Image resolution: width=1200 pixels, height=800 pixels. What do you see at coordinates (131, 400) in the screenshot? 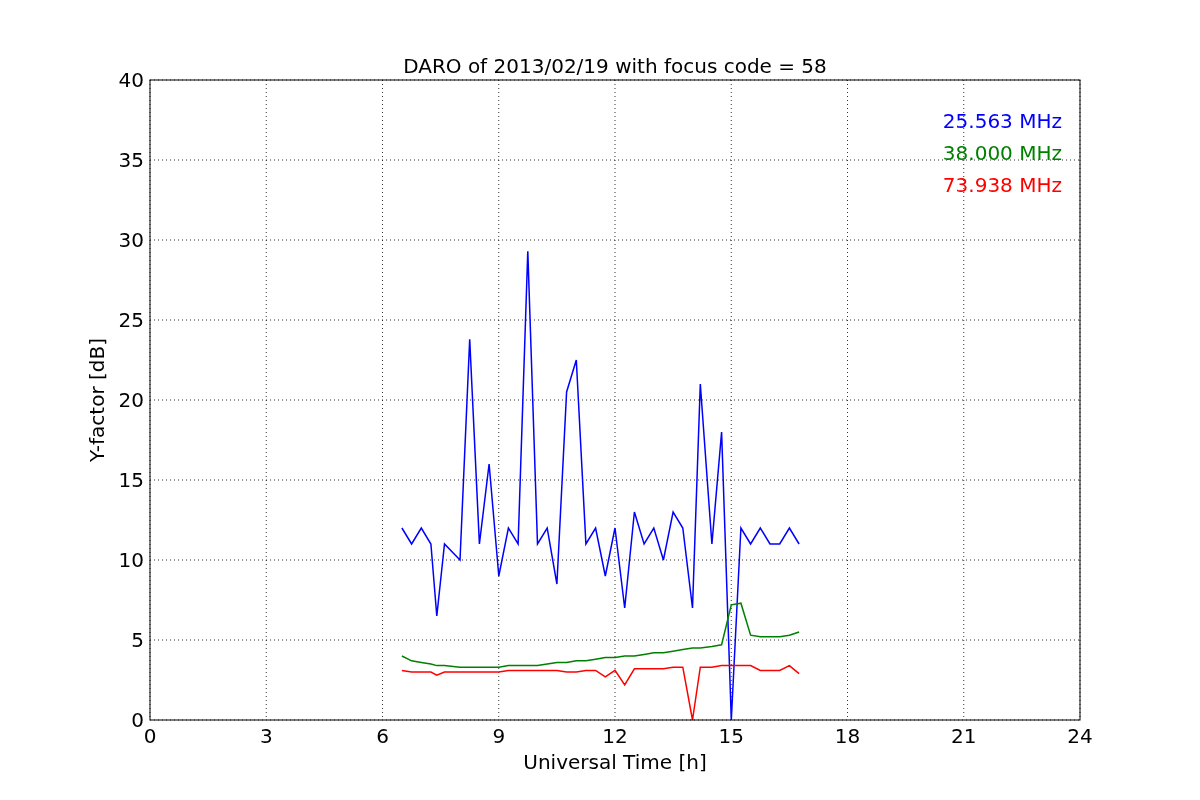
I see `y-tick-label: 20` at bounding box center [131, 400].